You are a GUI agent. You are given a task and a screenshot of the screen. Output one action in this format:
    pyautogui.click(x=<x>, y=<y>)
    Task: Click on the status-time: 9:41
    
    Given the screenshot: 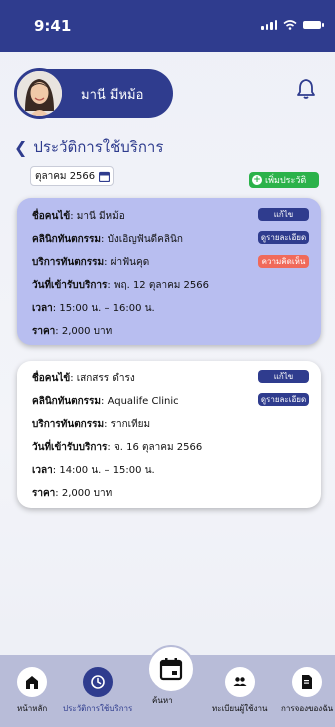 What is the action you would take?
    pyautogui.click(x=53, y=26)
    